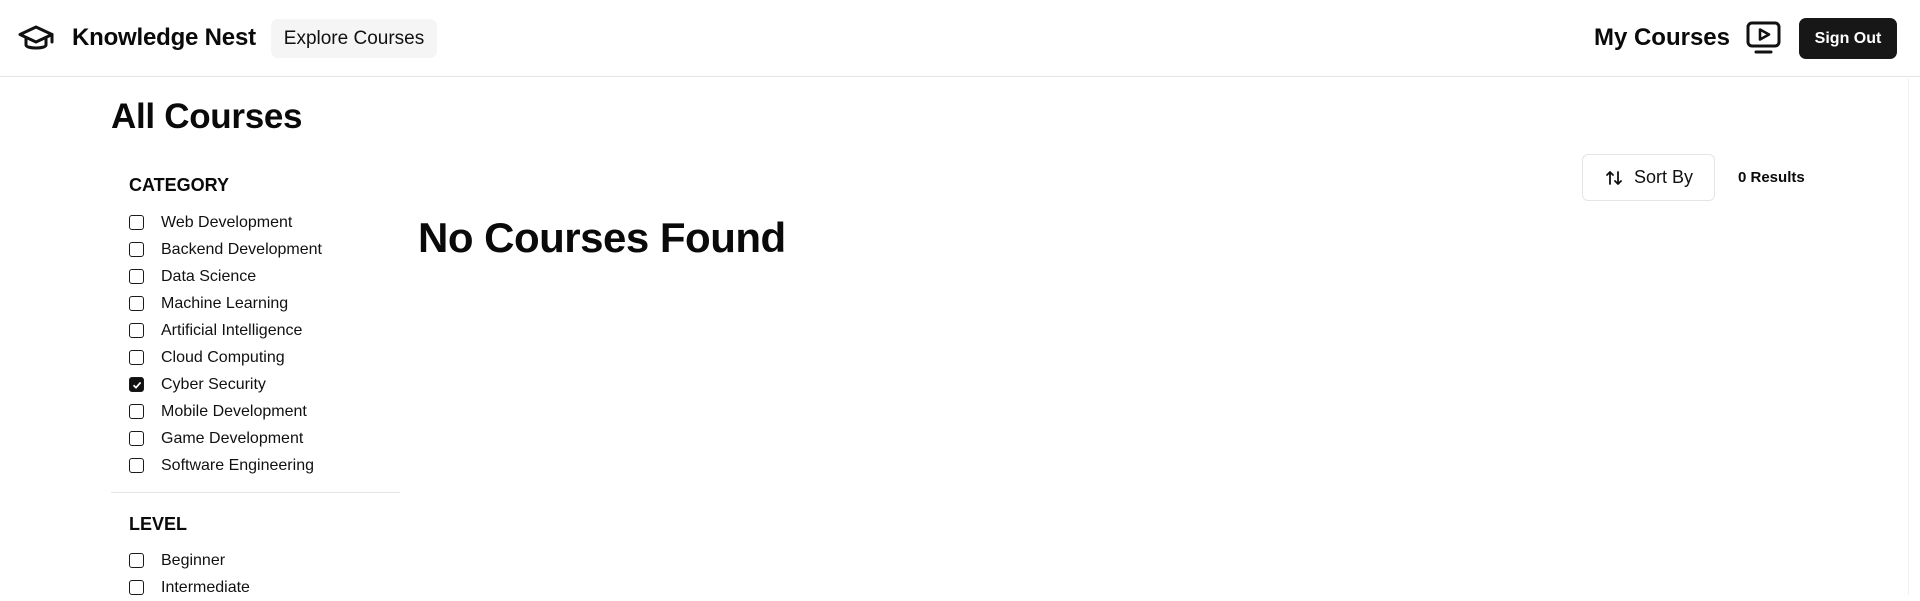 The height and width of the screenshot is (601, 1920). I want to click on filter-label: Software Engineering, so click(237, 465).